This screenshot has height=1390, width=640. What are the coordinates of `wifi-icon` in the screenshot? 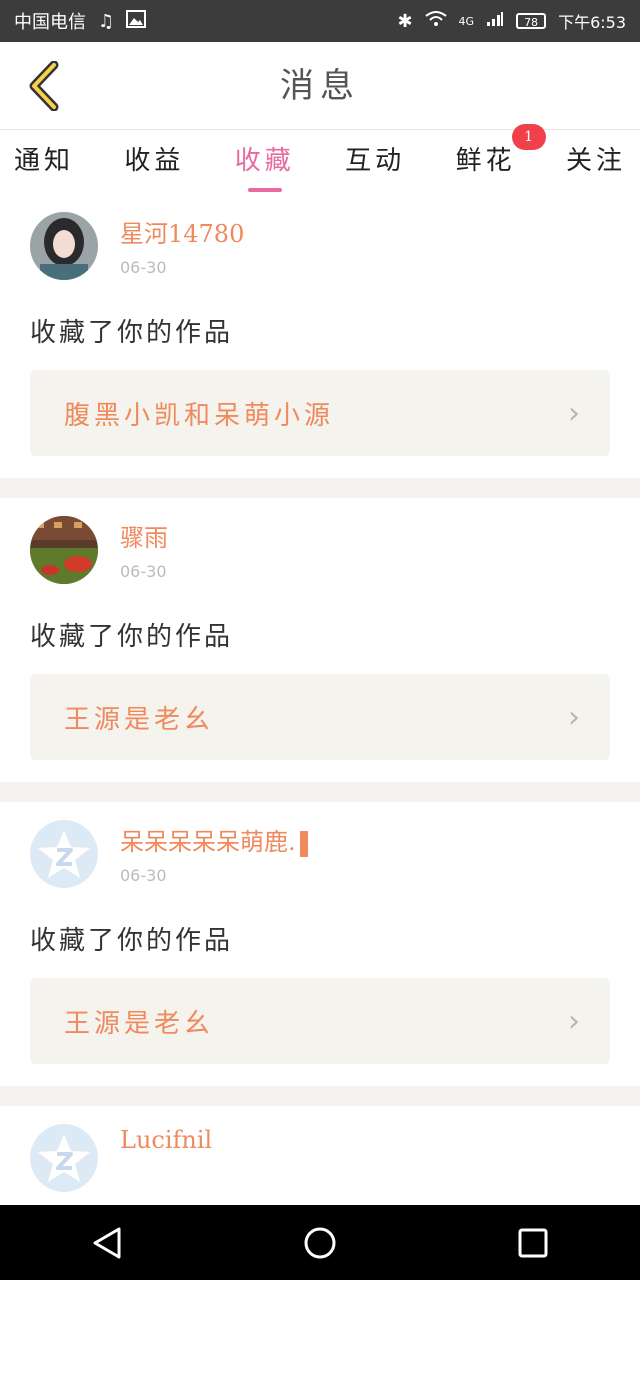 It's located at (435, 21).